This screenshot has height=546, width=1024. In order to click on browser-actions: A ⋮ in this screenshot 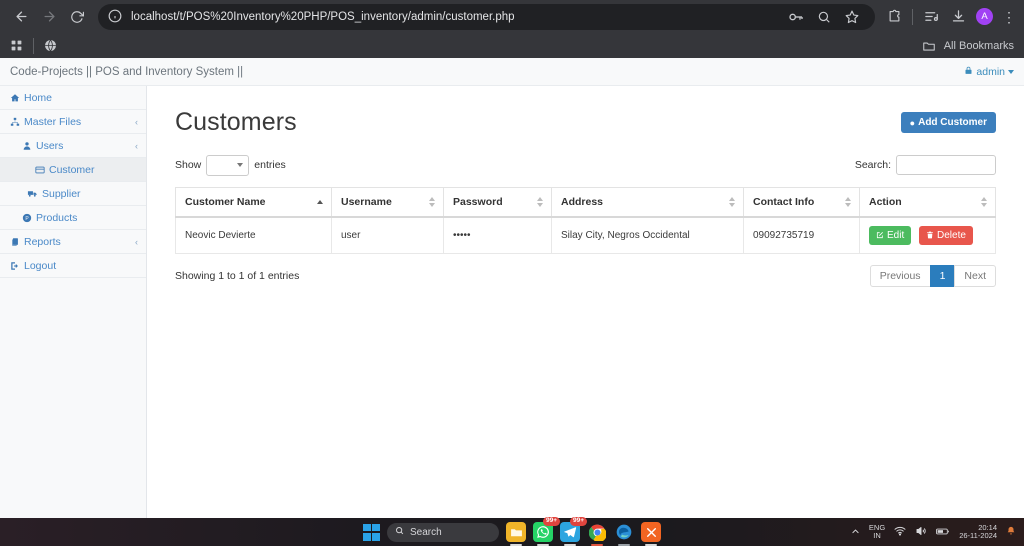, I will do `click(949, 17)`.